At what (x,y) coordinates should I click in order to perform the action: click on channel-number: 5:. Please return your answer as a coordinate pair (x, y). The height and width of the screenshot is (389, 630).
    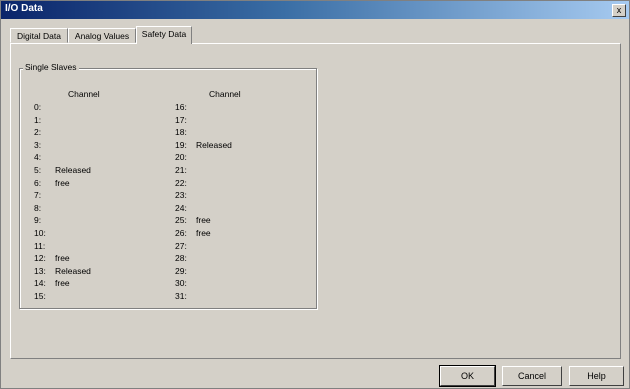
    Looking at the image, I should click on (38, 170).